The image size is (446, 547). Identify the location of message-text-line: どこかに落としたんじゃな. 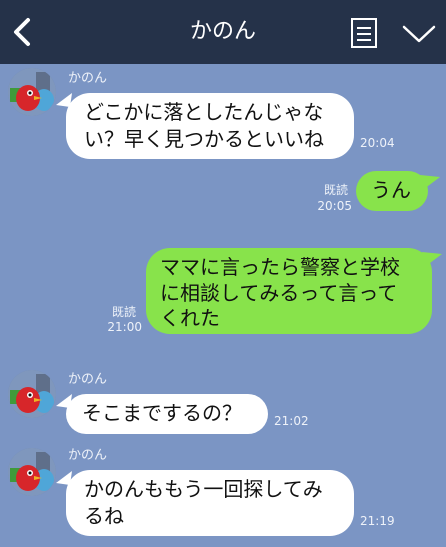
(204, 112).